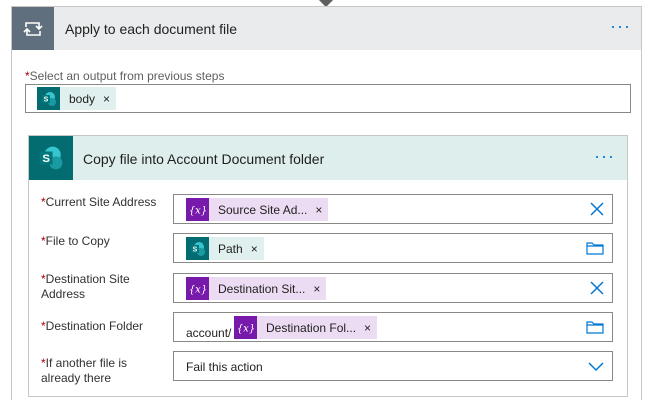 This screenshot has height=400, width=652. Describe the element at coordinates (92, 326) in the screenshot. I see `destination-folder-label: *Destination Folder` at that location.